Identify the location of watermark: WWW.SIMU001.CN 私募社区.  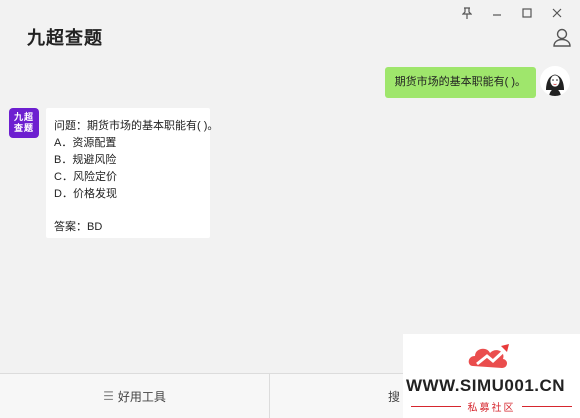
(491, 376).